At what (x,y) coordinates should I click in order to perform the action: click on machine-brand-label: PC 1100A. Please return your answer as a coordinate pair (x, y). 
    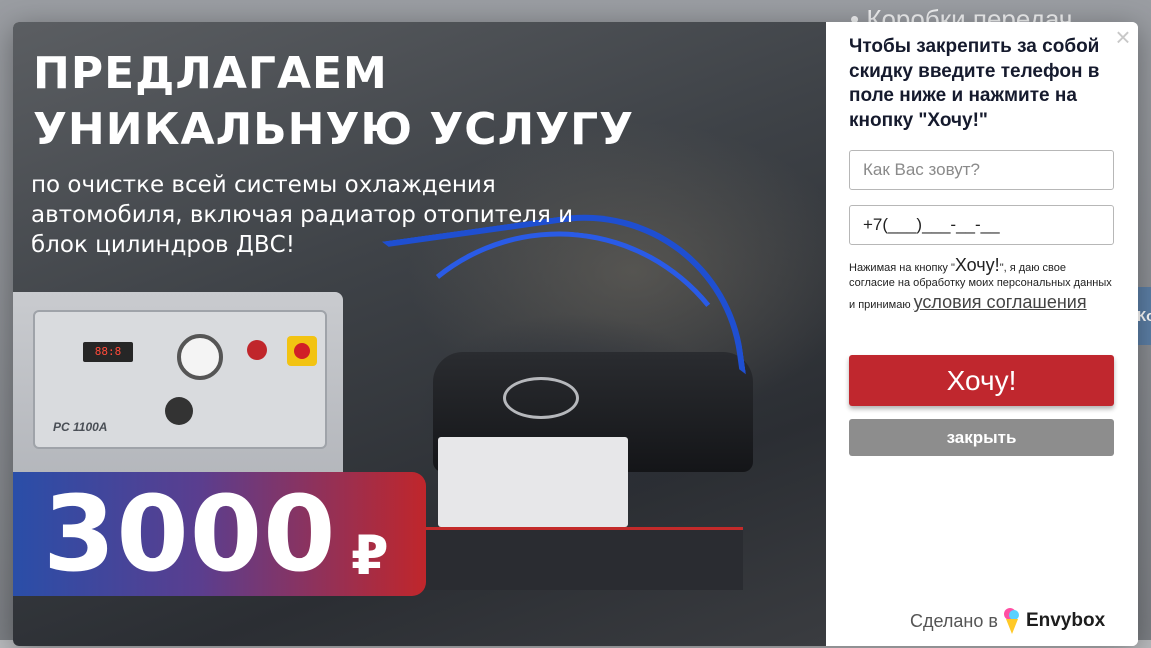
    Looking at the image, I should click on (80, 427).